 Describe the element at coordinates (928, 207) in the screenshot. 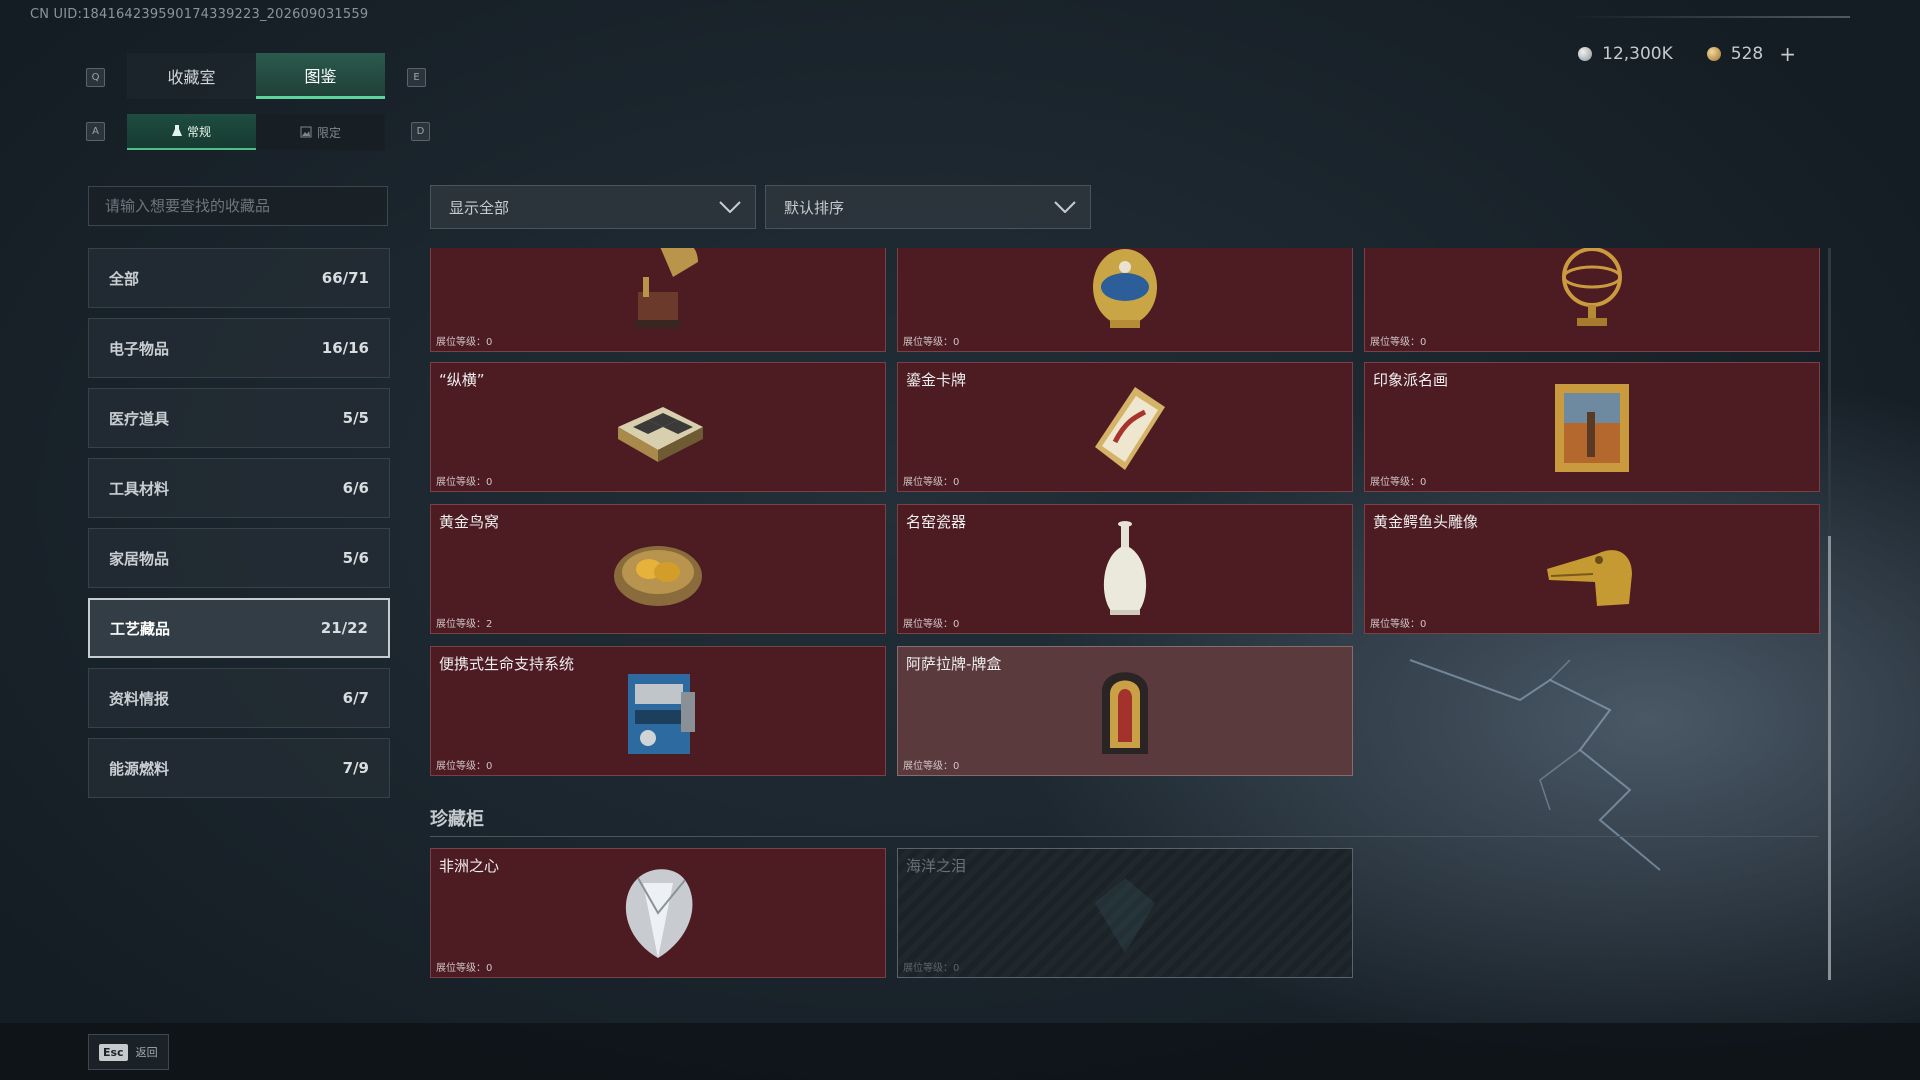

I see `sort-dropdown: 默认排序` at that location.